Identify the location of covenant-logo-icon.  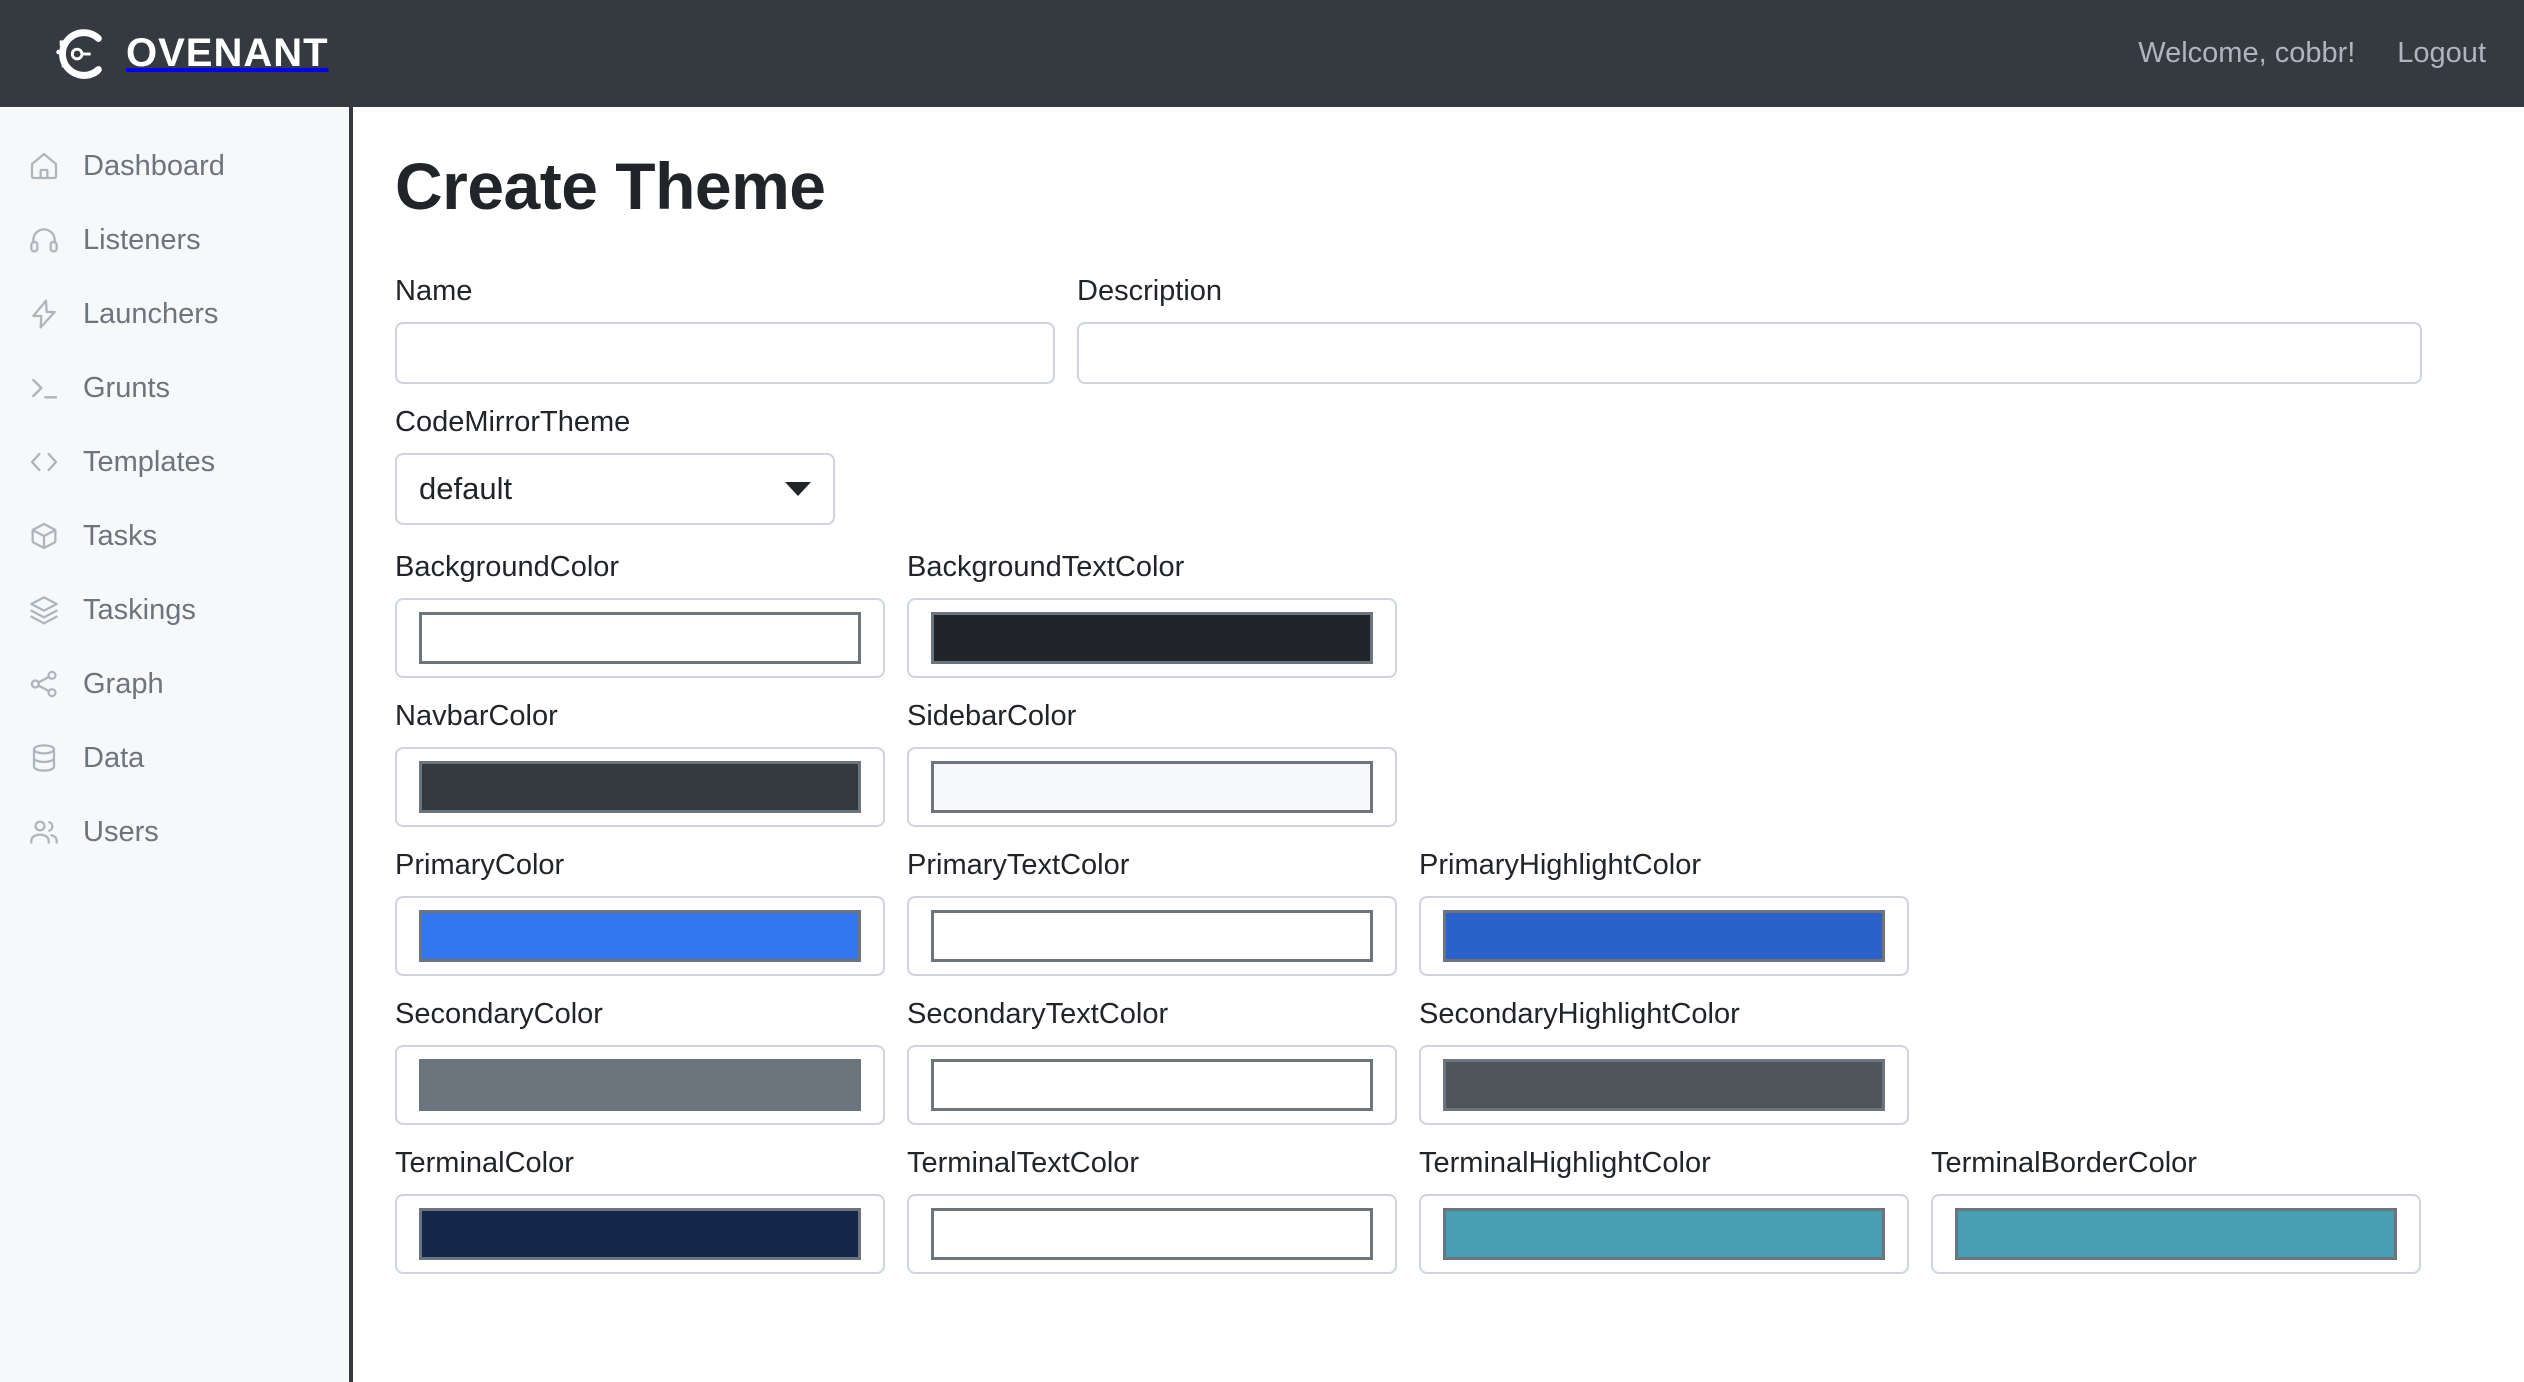
(81, 54).